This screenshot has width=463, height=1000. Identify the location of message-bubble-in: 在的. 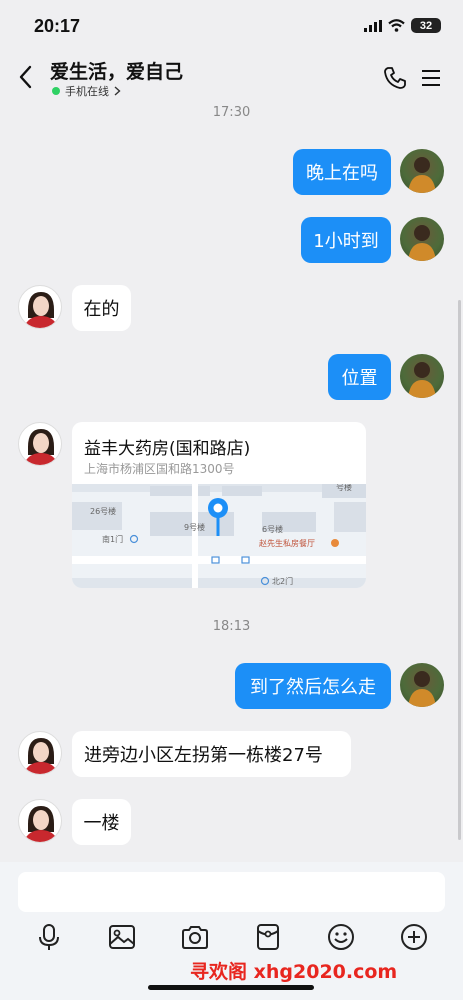
(101, 308).